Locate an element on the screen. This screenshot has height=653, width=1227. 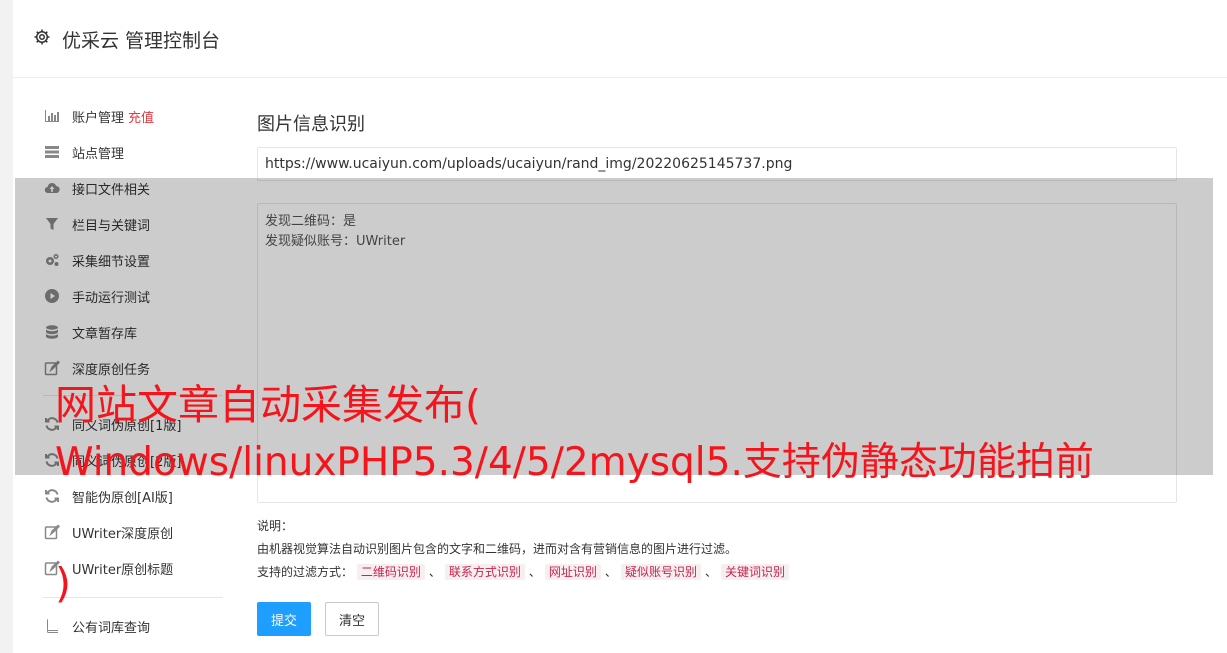
sidebar-item-public-lexicon: 公有词库查询 is located at coordinates (133, 626).